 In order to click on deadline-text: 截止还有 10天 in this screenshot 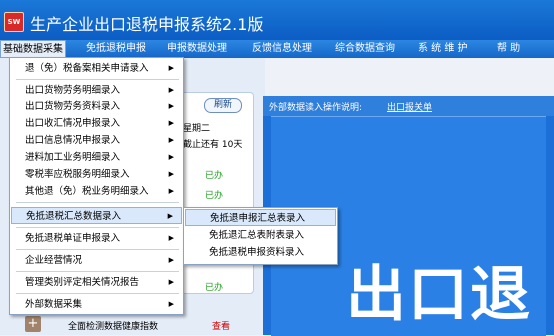, I will do `click(213, 145)`.